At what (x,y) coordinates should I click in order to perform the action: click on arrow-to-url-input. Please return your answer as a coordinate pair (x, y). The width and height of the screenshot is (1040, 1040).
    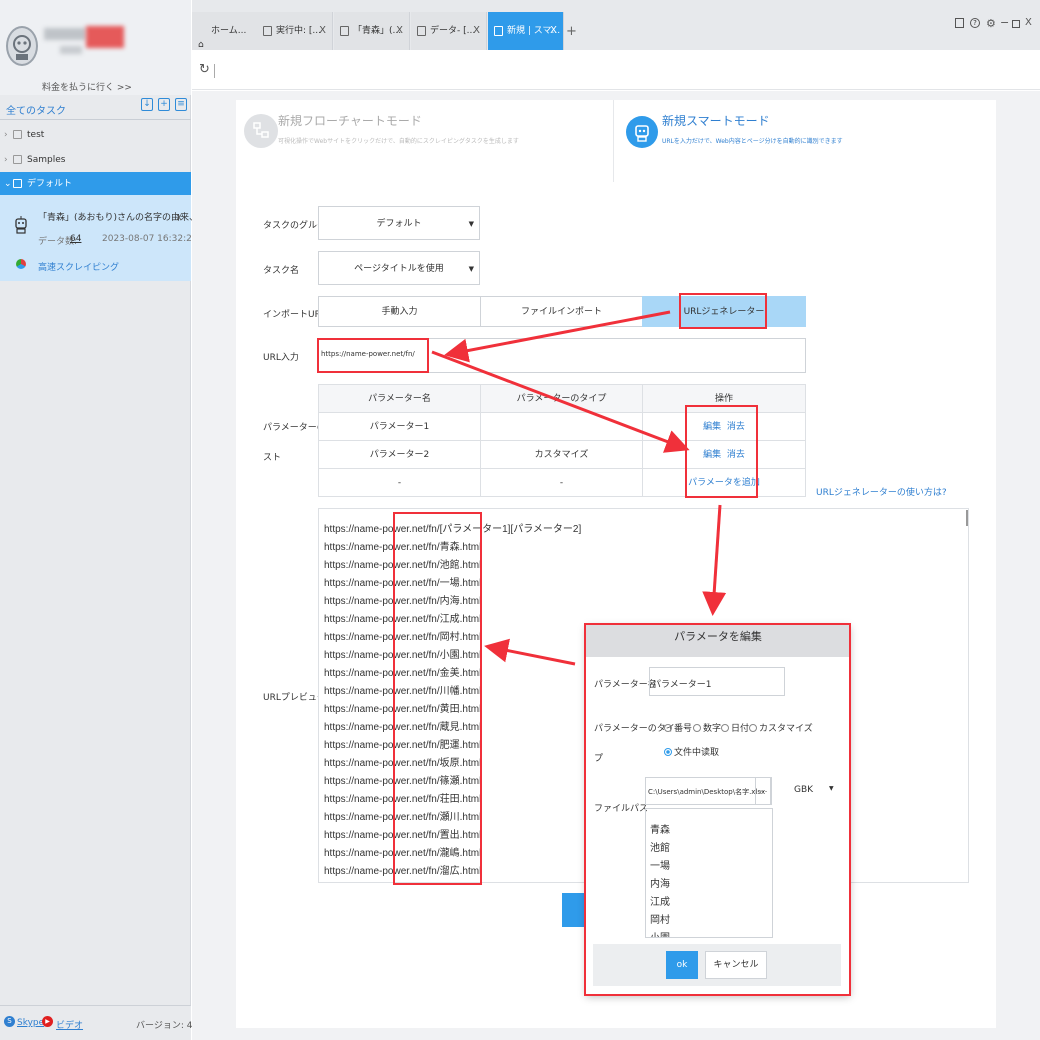
    Looking at the image, I should click on (557, 336).